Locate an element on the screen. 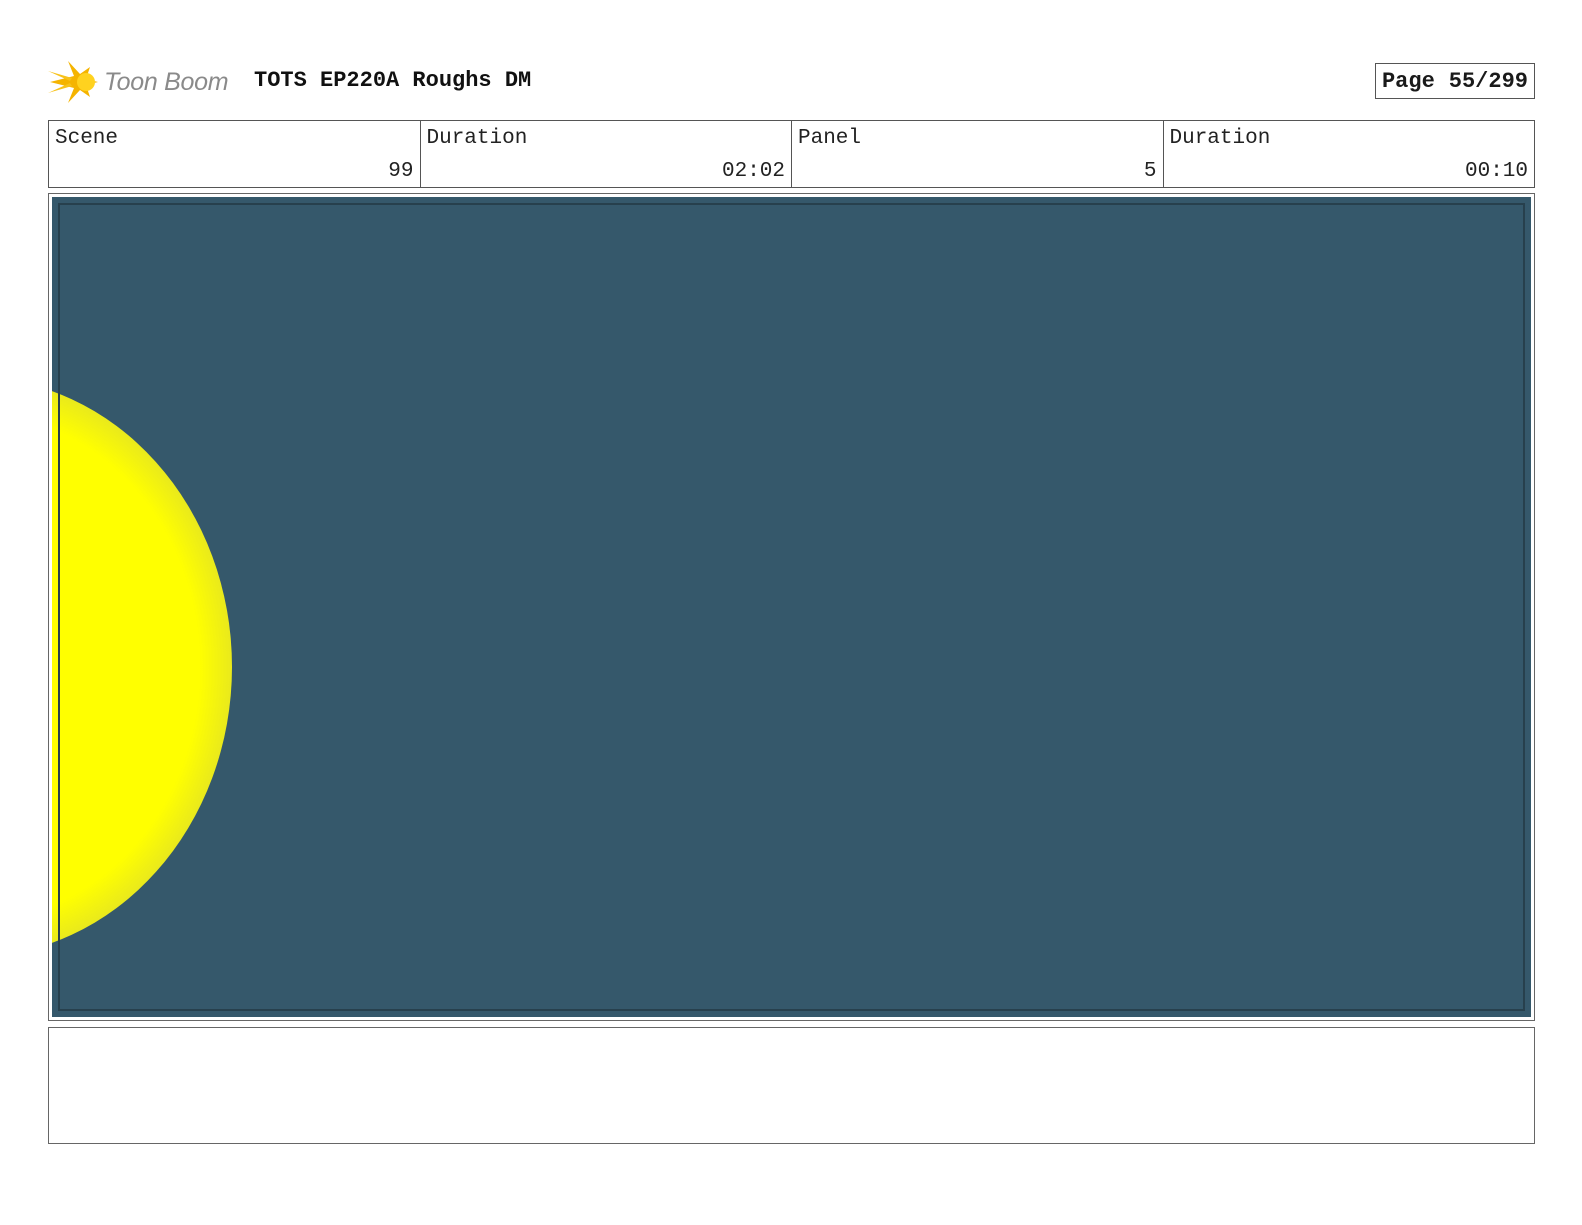 Image resolution: width=1582 pixels, height=1225 pixels. panel-duration-label: Duration is located at coordinates (1220, 138).